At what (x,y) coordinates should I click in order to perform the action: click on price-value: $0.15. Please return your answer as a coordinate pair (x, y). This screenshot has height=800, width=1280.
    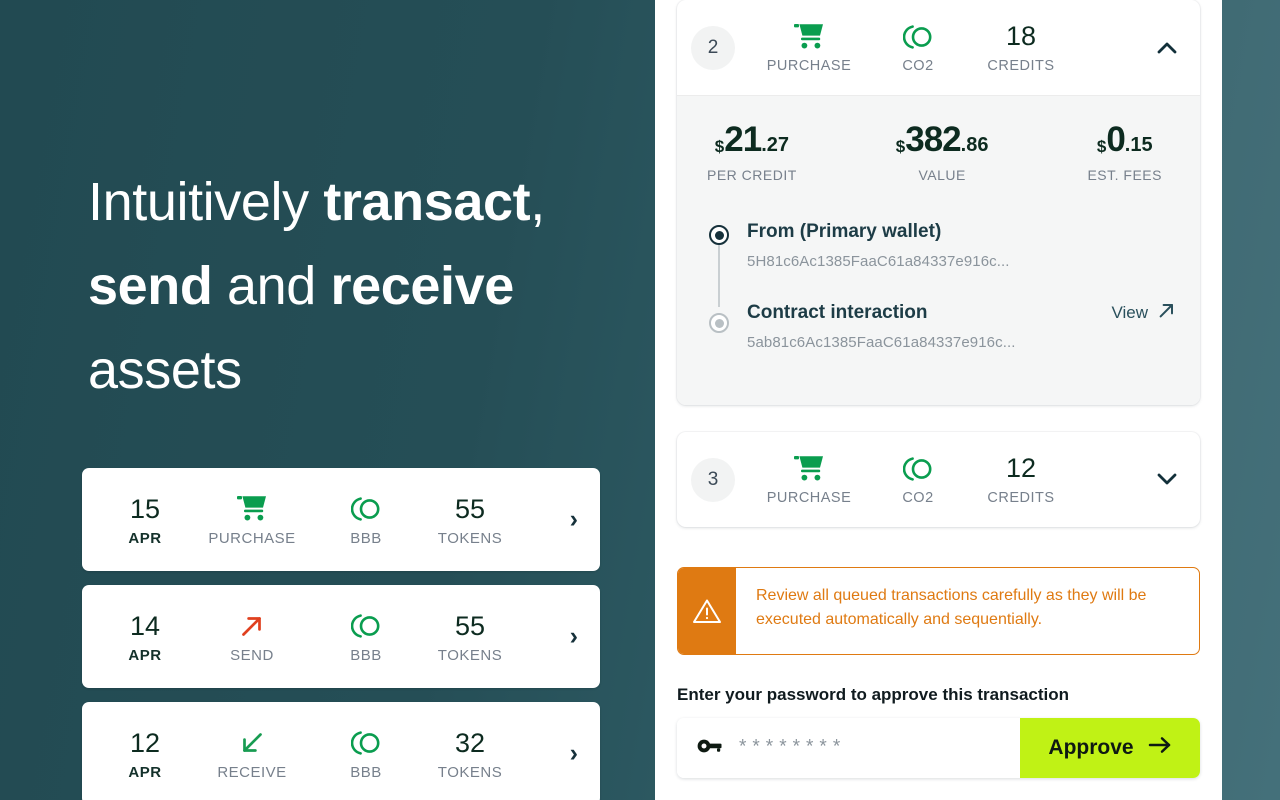
    Looking at the image, I should click on (1124, 139).